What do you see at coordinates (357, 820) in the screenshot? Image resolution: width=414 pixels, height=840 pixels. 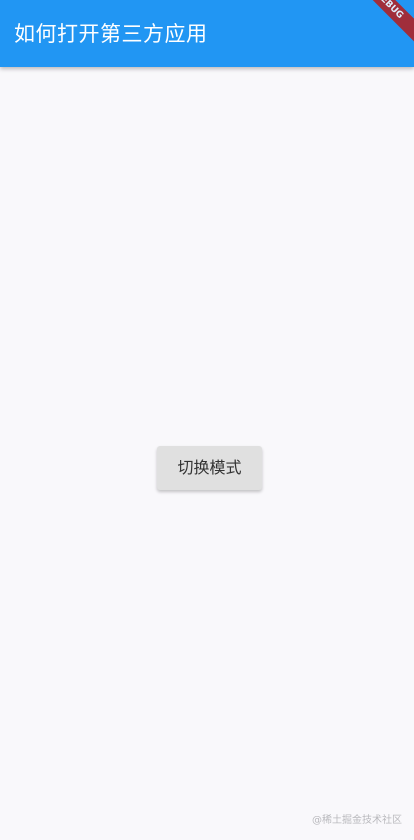 I see `watermark: @稀土掘金技术社区` at bounding box center [357, 820].